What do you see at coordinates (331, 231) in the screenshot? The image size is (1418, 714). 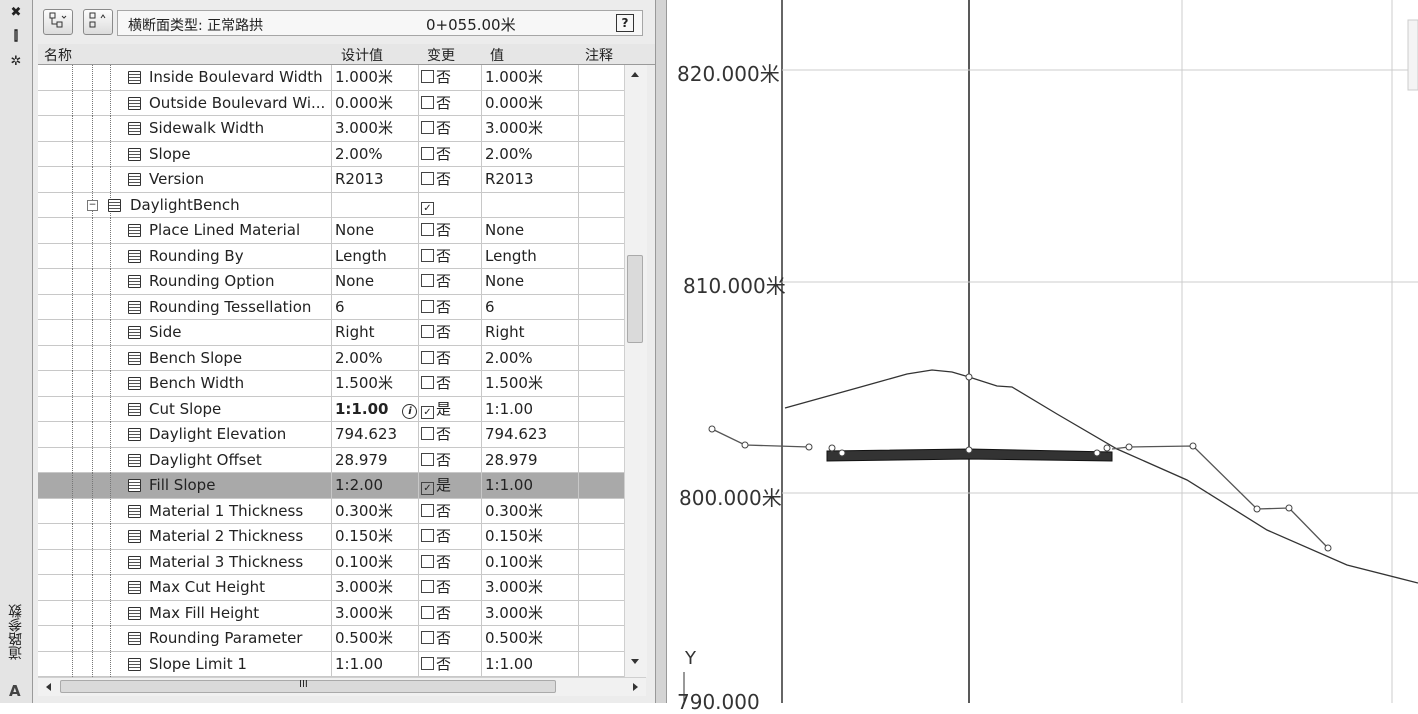 I see `parameter-row: Place Lined Material None 否 None` at bounding box center [331, 231].